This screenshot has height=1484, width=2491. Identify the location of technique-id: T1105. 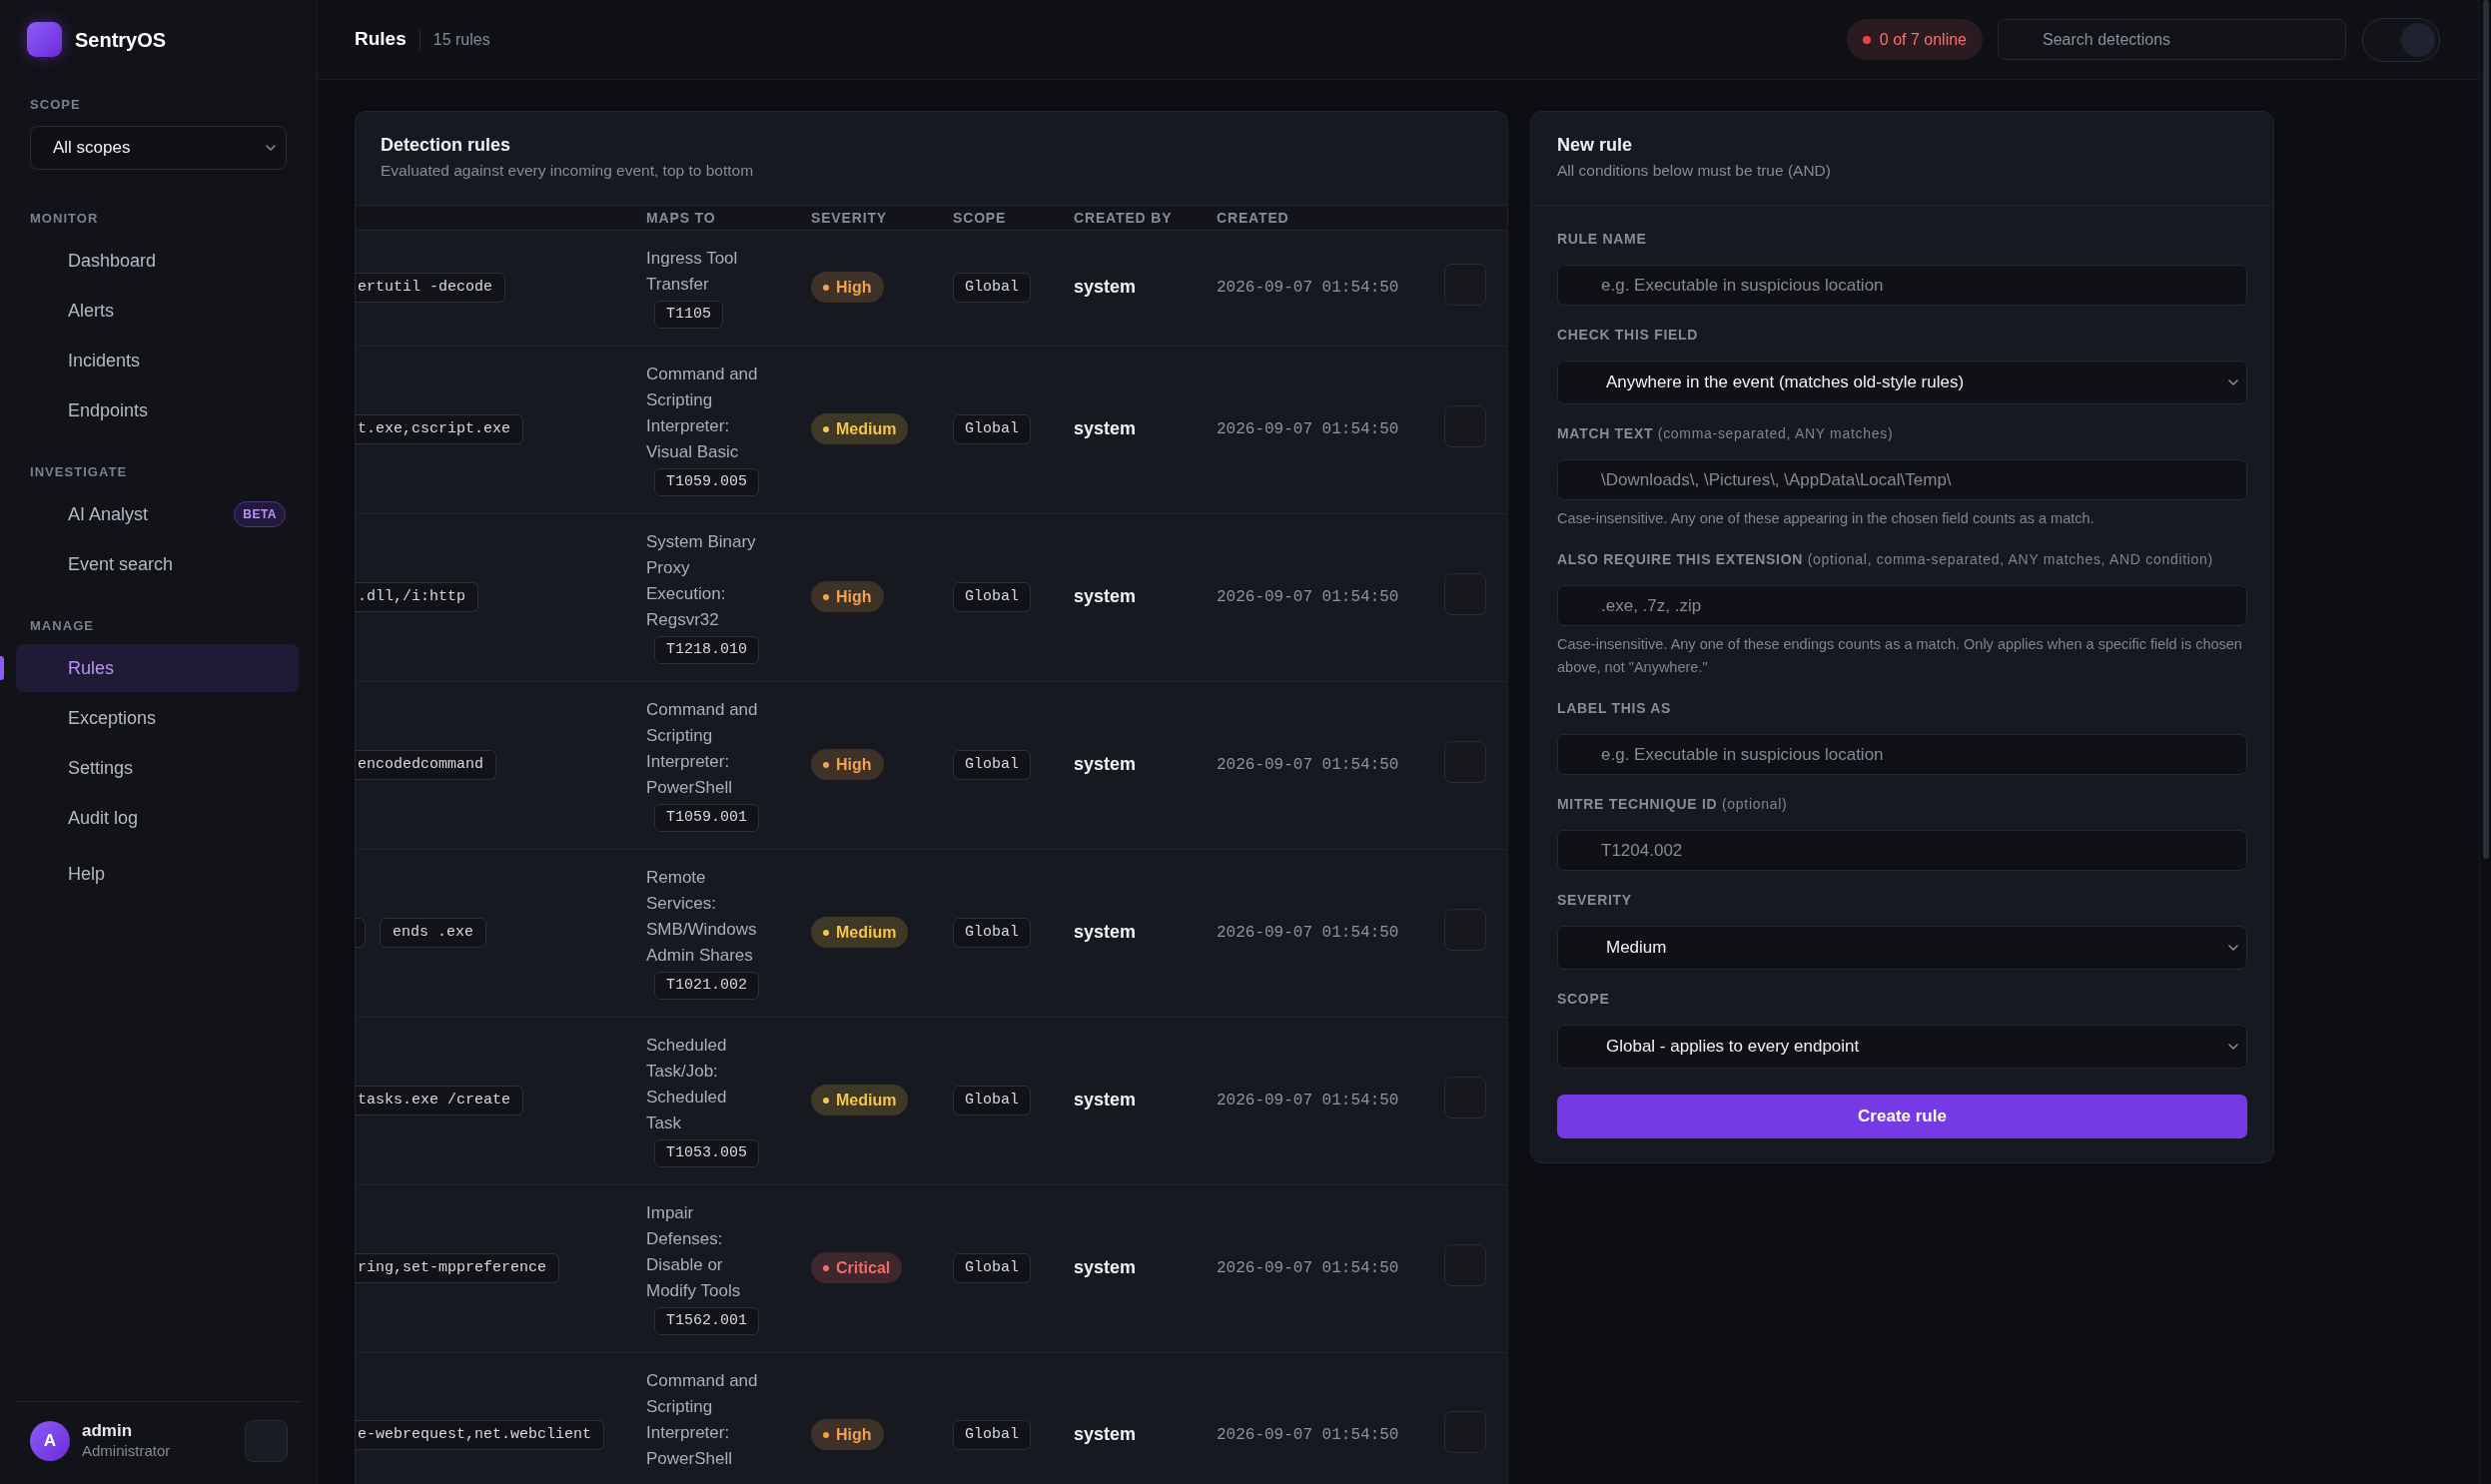
(688, 315).